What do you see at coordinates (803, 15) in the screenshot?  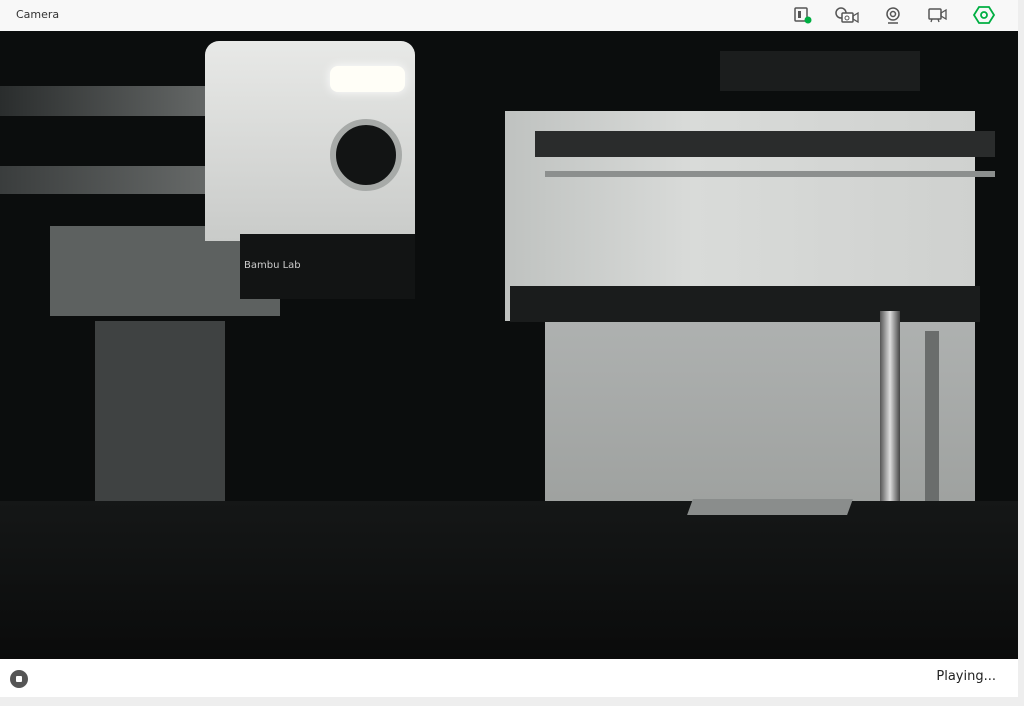 I see `sd-card-status-icon` at bounding box center [803, 15].